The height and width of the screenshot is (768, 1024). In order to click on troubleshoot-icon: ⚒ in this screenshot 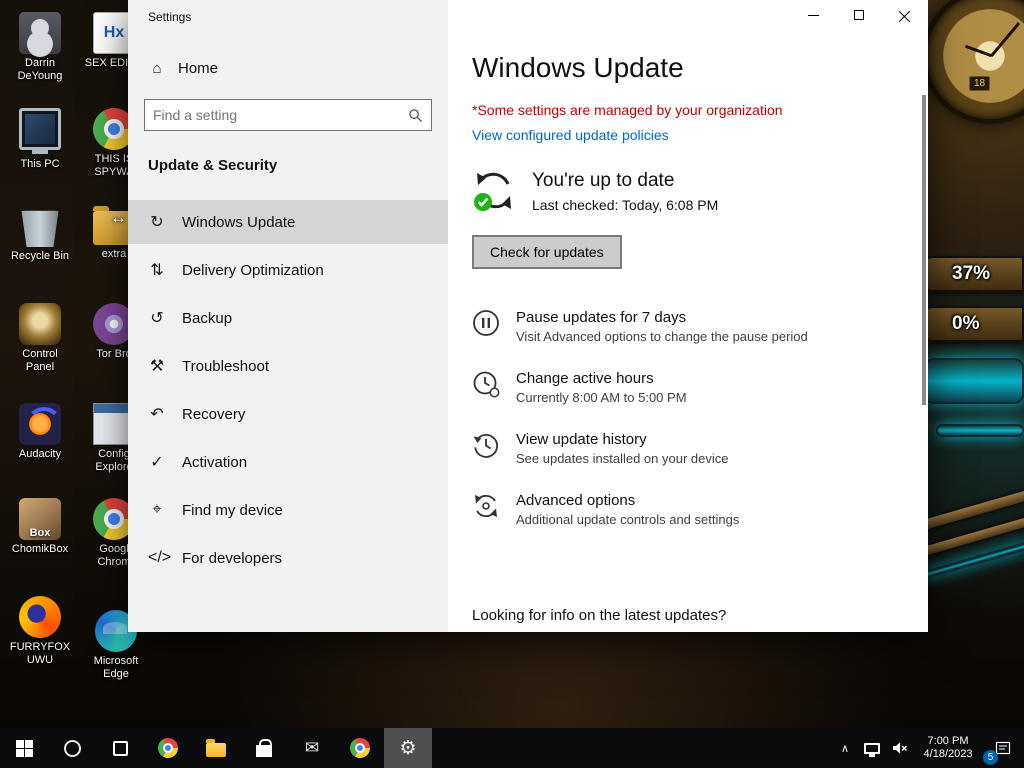, I will do `click(157, 366)`.